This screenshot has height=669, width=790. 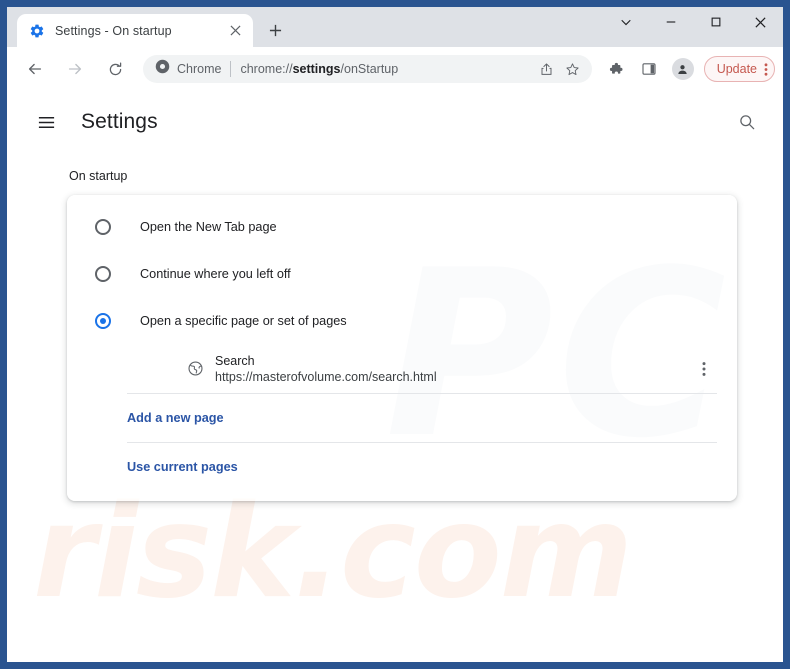 What do you see at coordinates (316, 69) in the screenshot?
I see `url-bold-part: settings` at bounding box center [316, 69].